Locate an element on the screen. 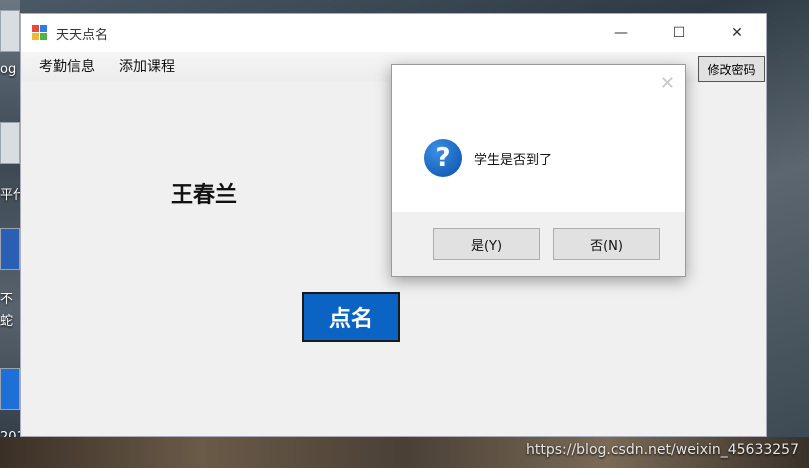 The image size is (809, 468). rollcall-button: 点名 is located at coordinates (351, 317).